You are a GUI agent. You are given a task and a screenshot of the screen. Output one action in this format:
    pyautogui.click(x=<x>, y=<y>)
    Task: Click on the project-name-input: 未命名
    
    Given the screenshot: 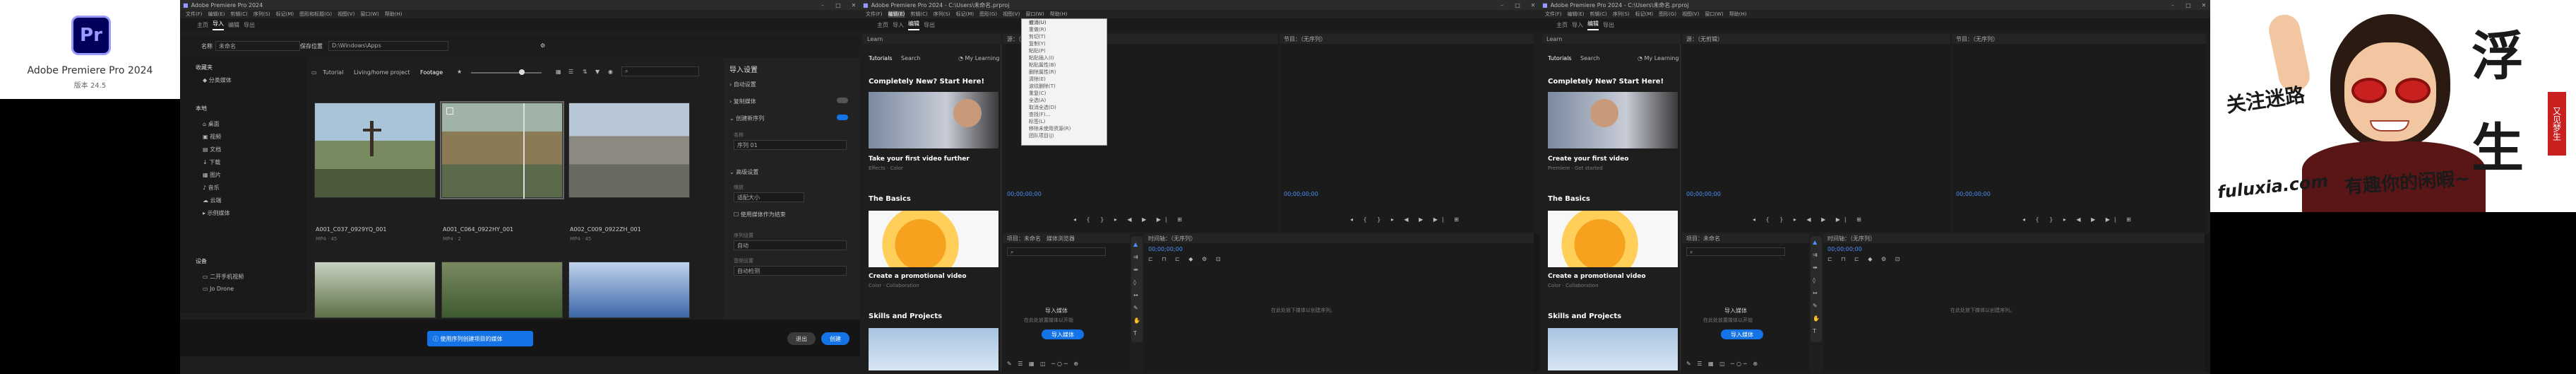 What is the action you would take?
    pyautogui.click(x=257, y=46)
    